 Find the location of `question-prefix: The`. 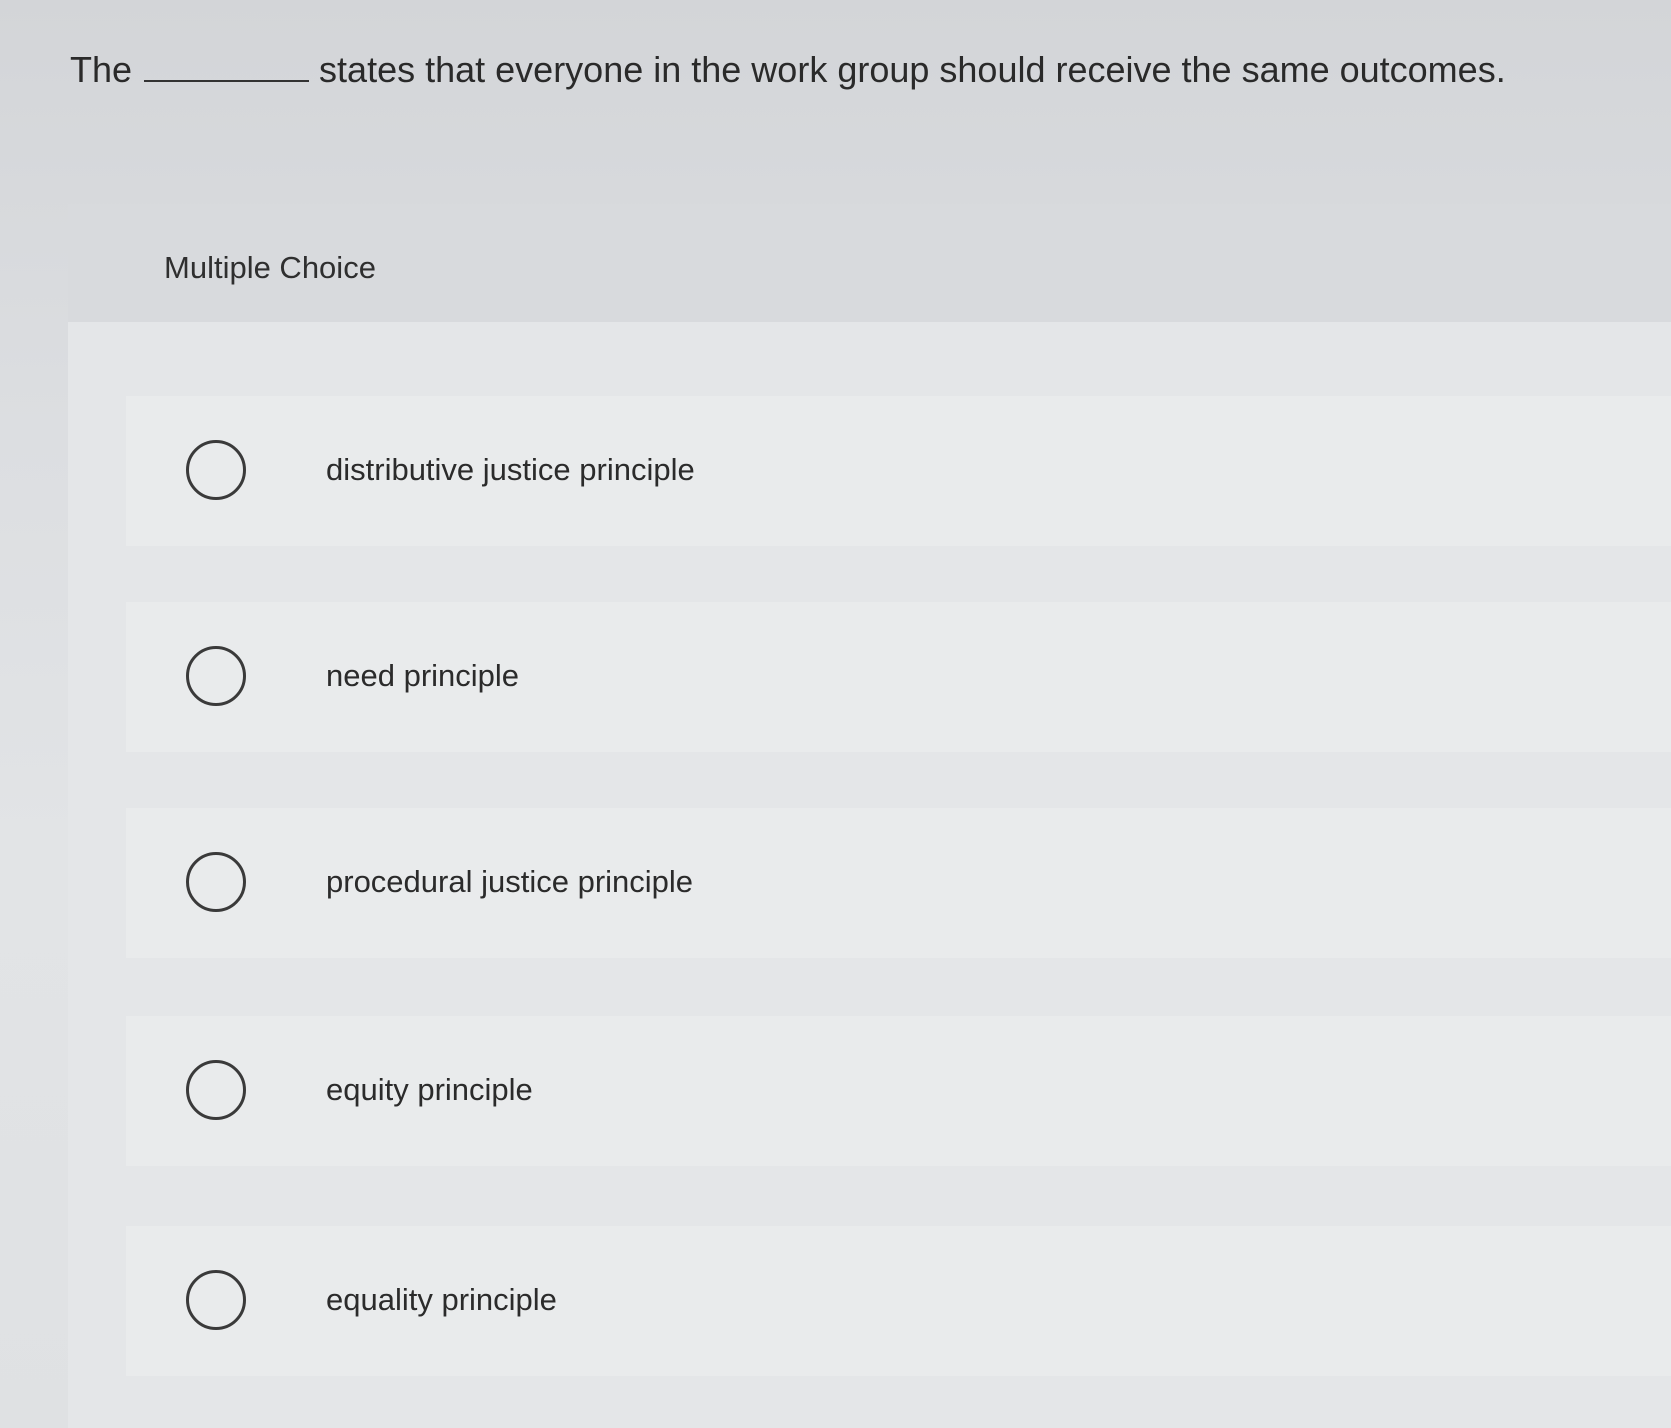

question-prefix: The is located at coordinates (101, 69).